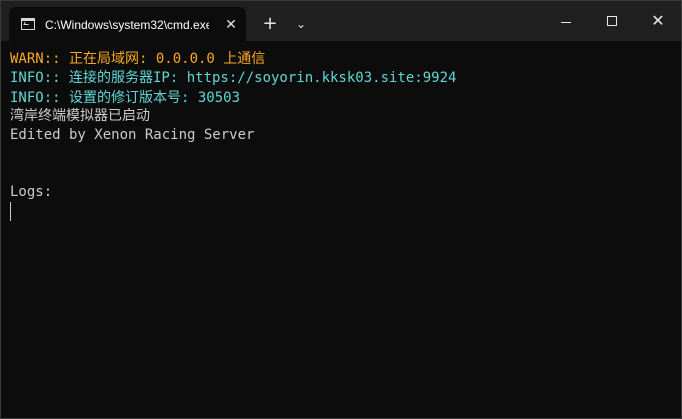 This screenshot has width=682, height=419. Describe the element at coordinates (125, 98) in the screenshot. I see `log-line-info-revision: INFO:: 设置的修订版本号: 30503` at that location.